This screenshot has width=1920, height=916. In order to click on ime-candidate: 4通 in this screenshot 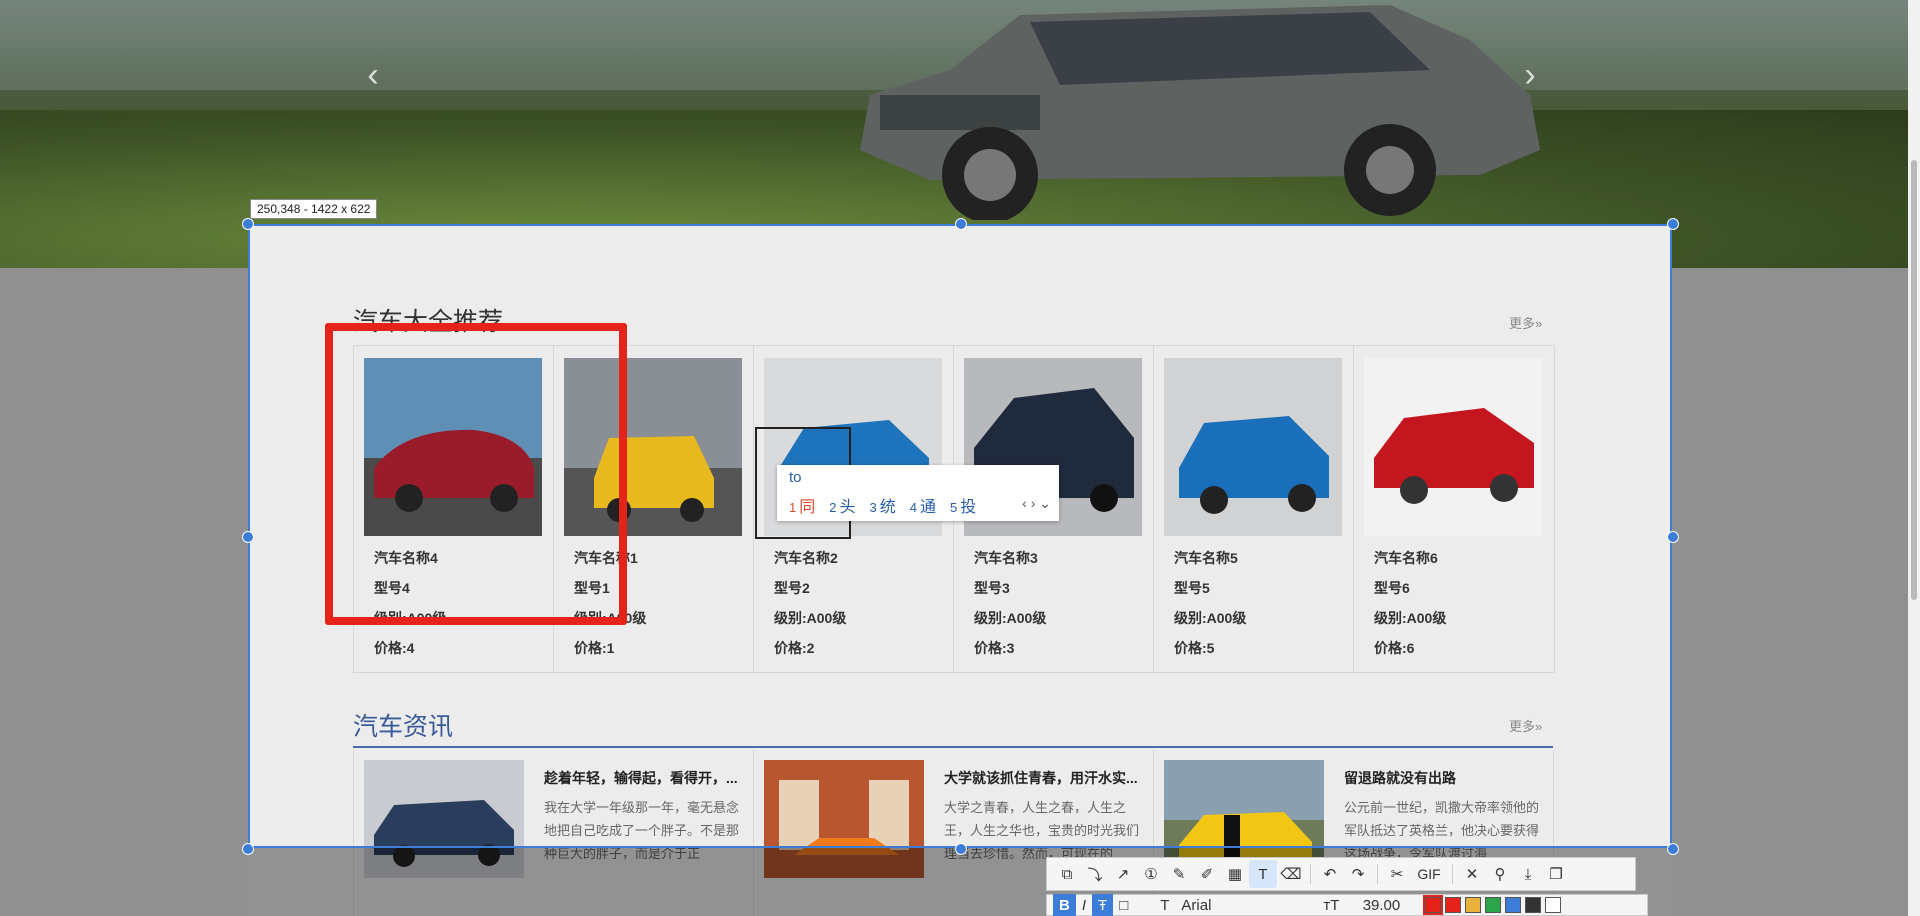, I will do `click(923, 505)`.